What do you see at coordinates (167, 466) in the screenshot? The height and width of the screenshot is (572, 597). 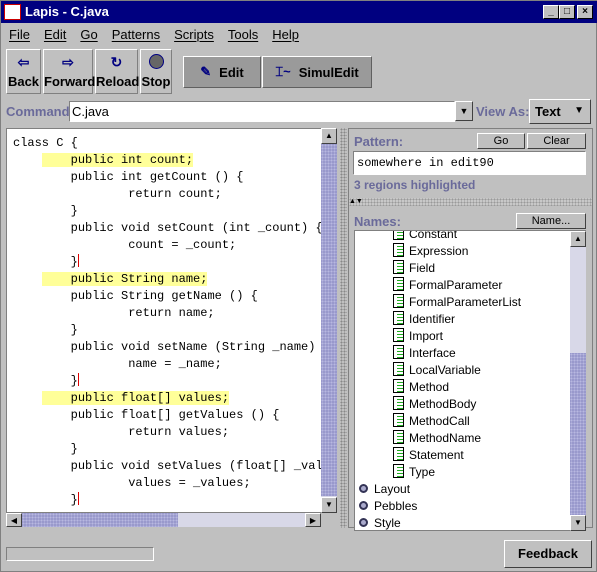 I see `code-line: public void setValues (float[] _values)` at bounding box center [167, 466].